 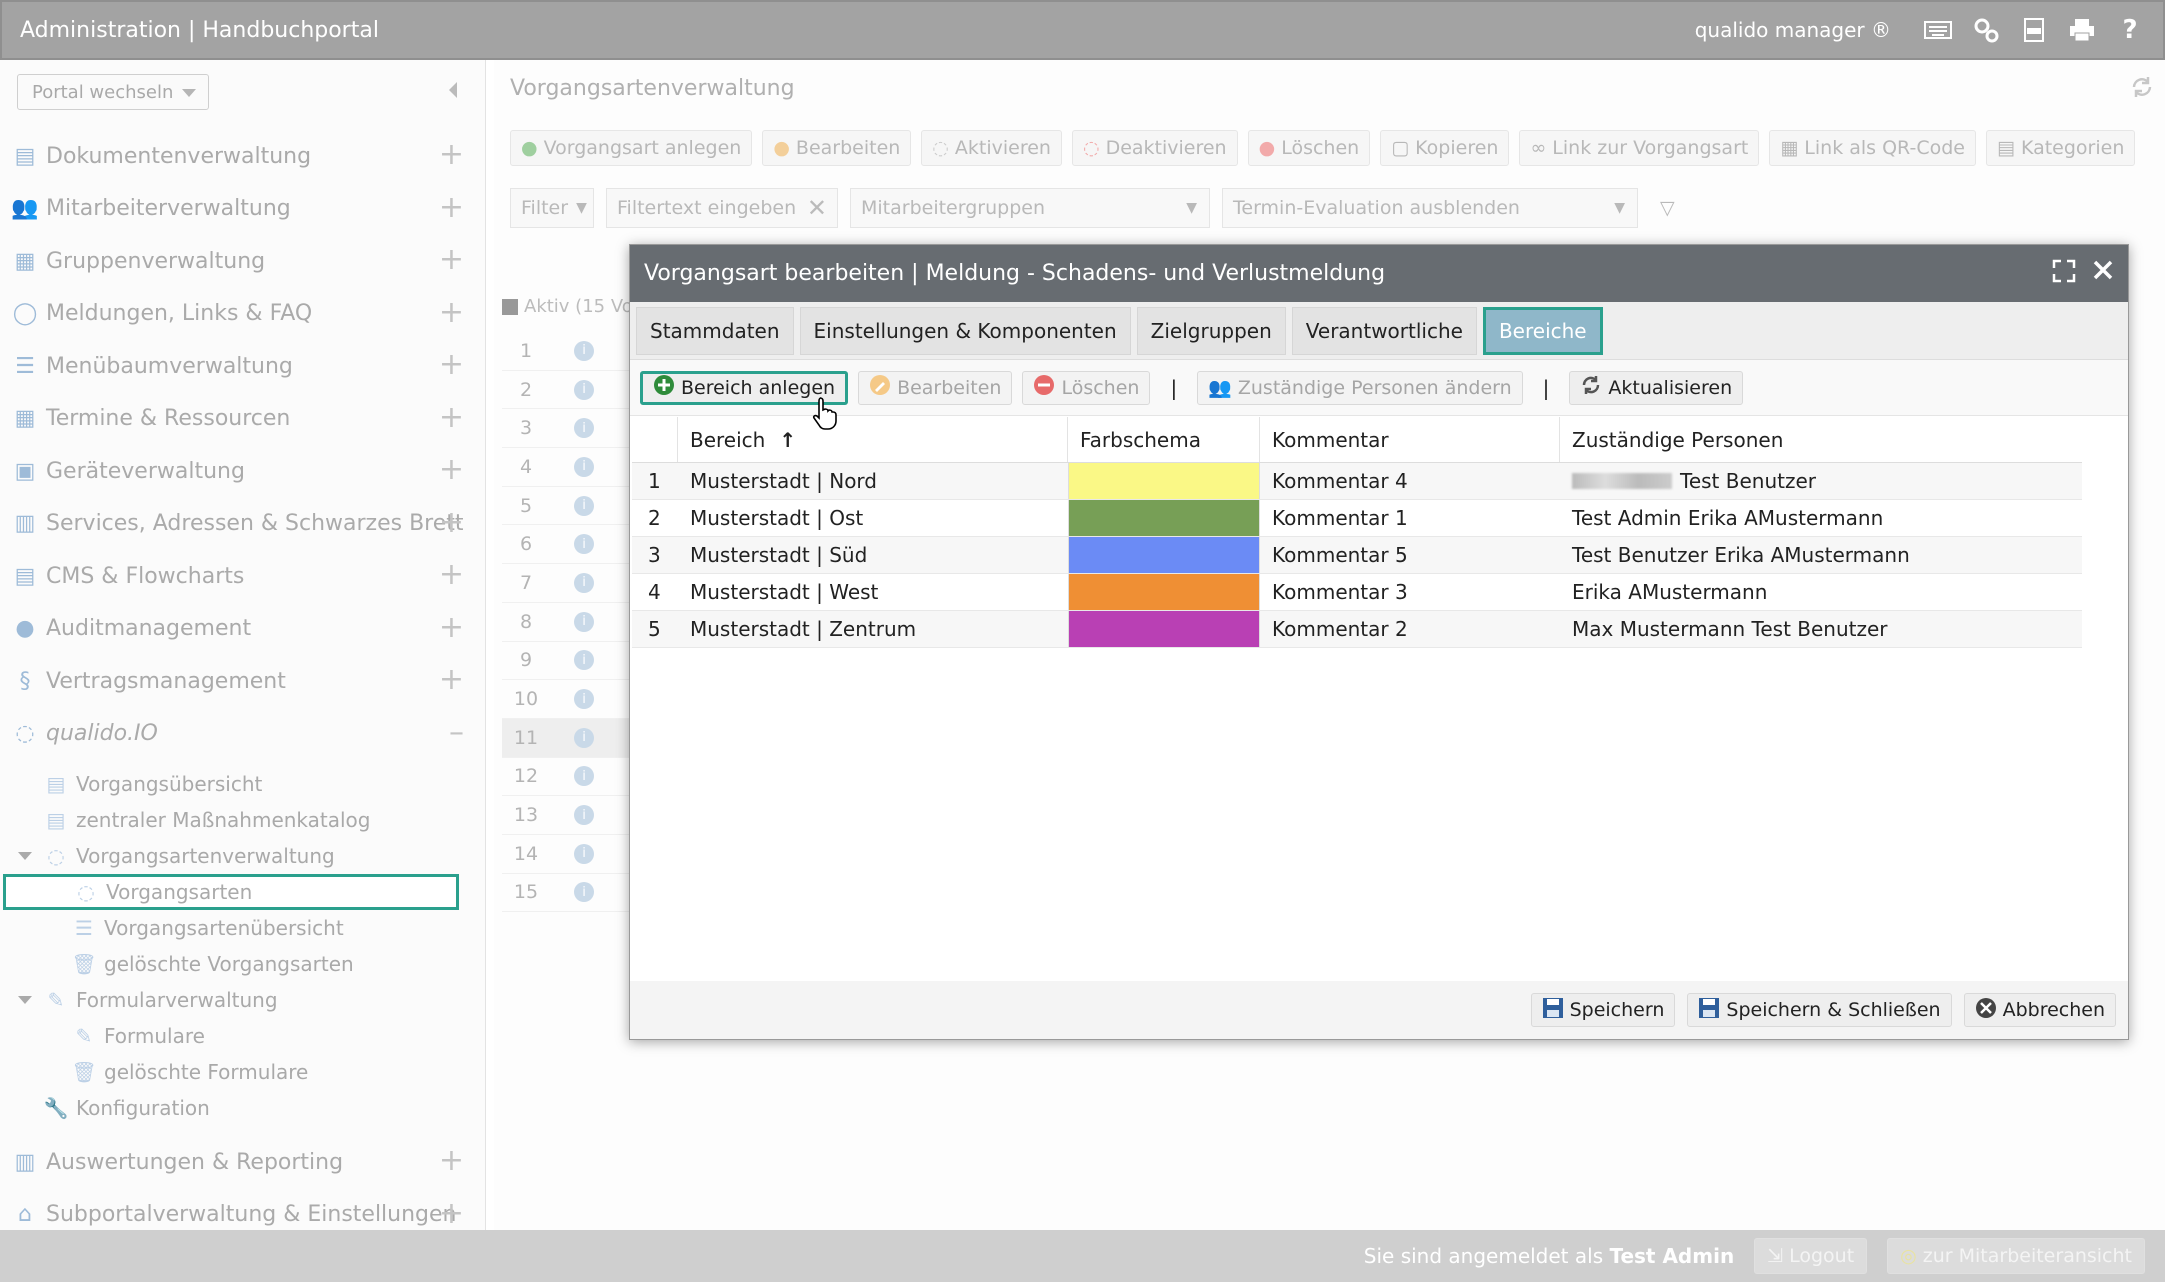 What do you see at coordinates (243, 1072) in the screenshot?
I see `sidebar-sub-geloeschte-formulare: 🗑 gelöschte Formulare` at bounding box center [243, 1072].